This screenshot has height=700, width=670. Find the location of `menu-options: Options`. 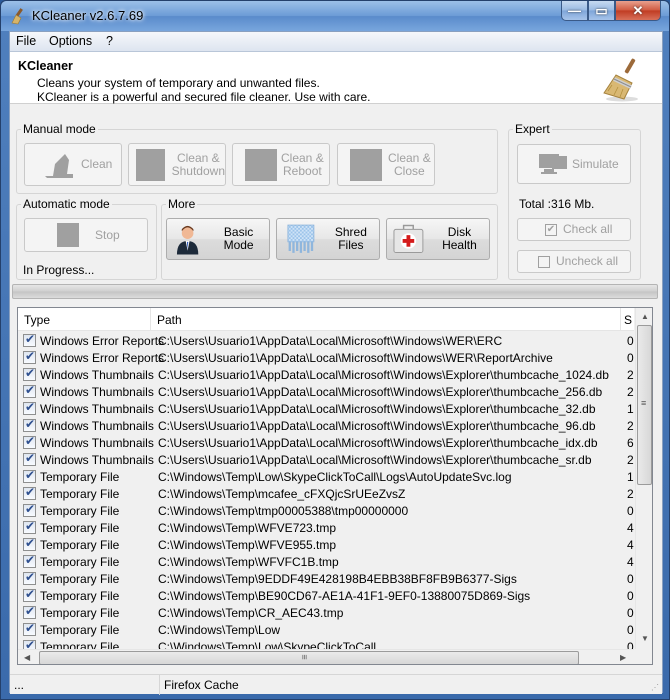

menu-options: Options is located at coordinates (70, 41).